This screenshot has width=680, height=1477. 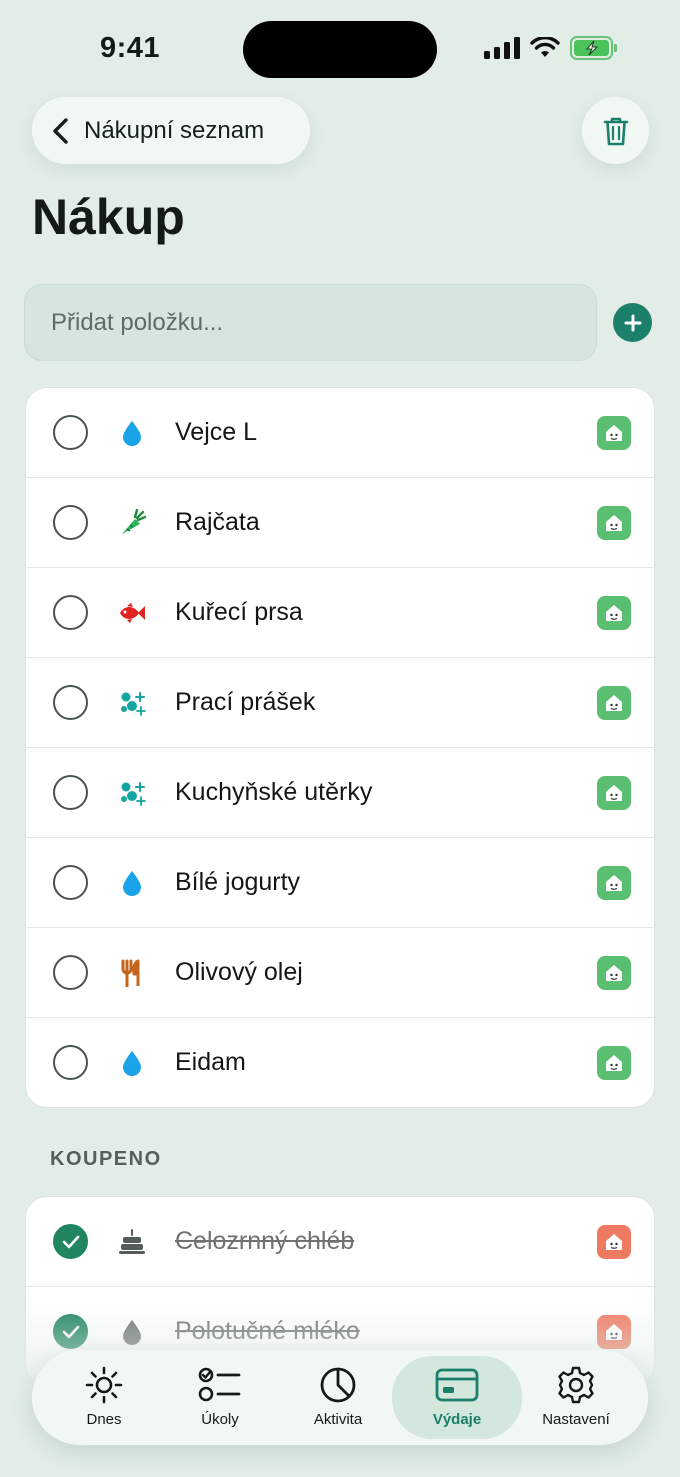 I want to click on list-item: Prací prášek, so click(x=340, y=703).